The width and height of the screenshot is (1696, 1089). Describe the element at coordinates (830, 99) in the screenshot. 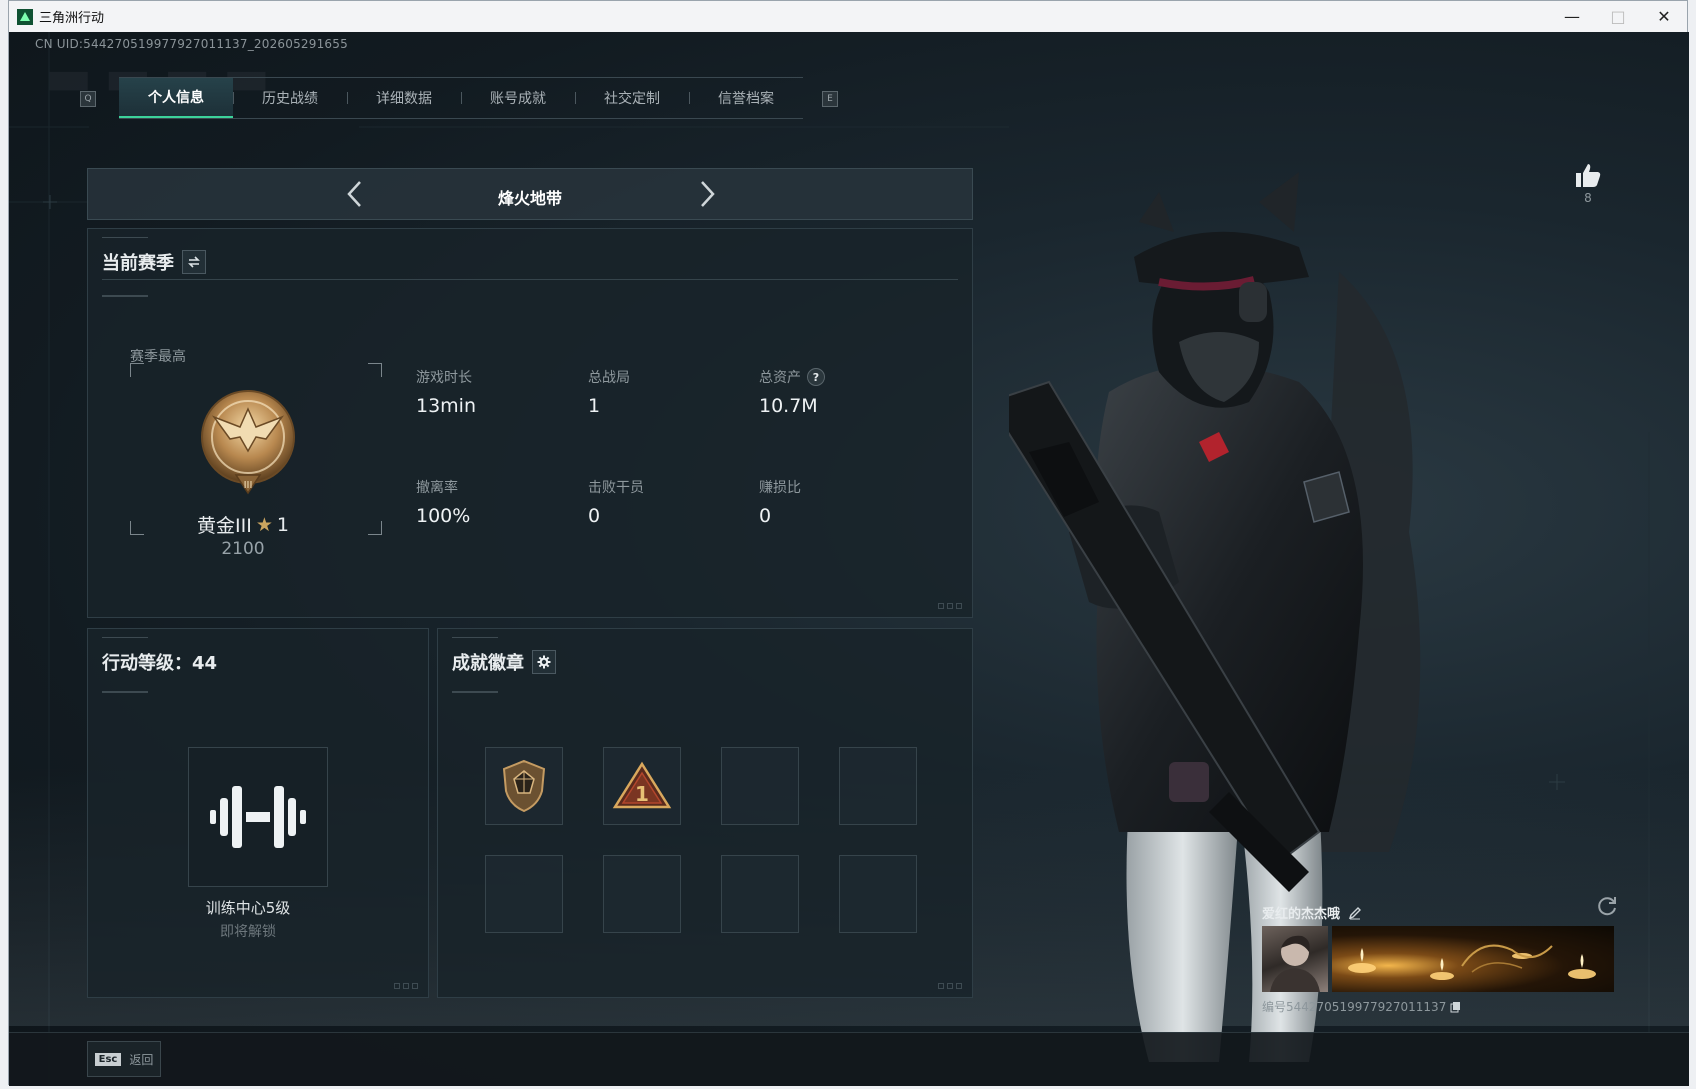

I see `next-tab-key: E` at that location.